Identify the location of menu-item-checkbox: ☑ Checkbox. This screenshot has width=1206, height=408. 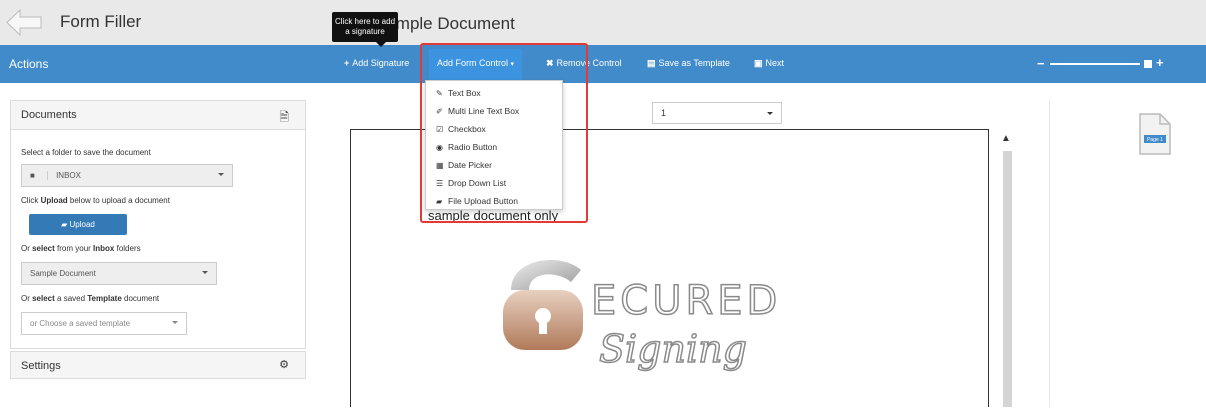
(461, 129).